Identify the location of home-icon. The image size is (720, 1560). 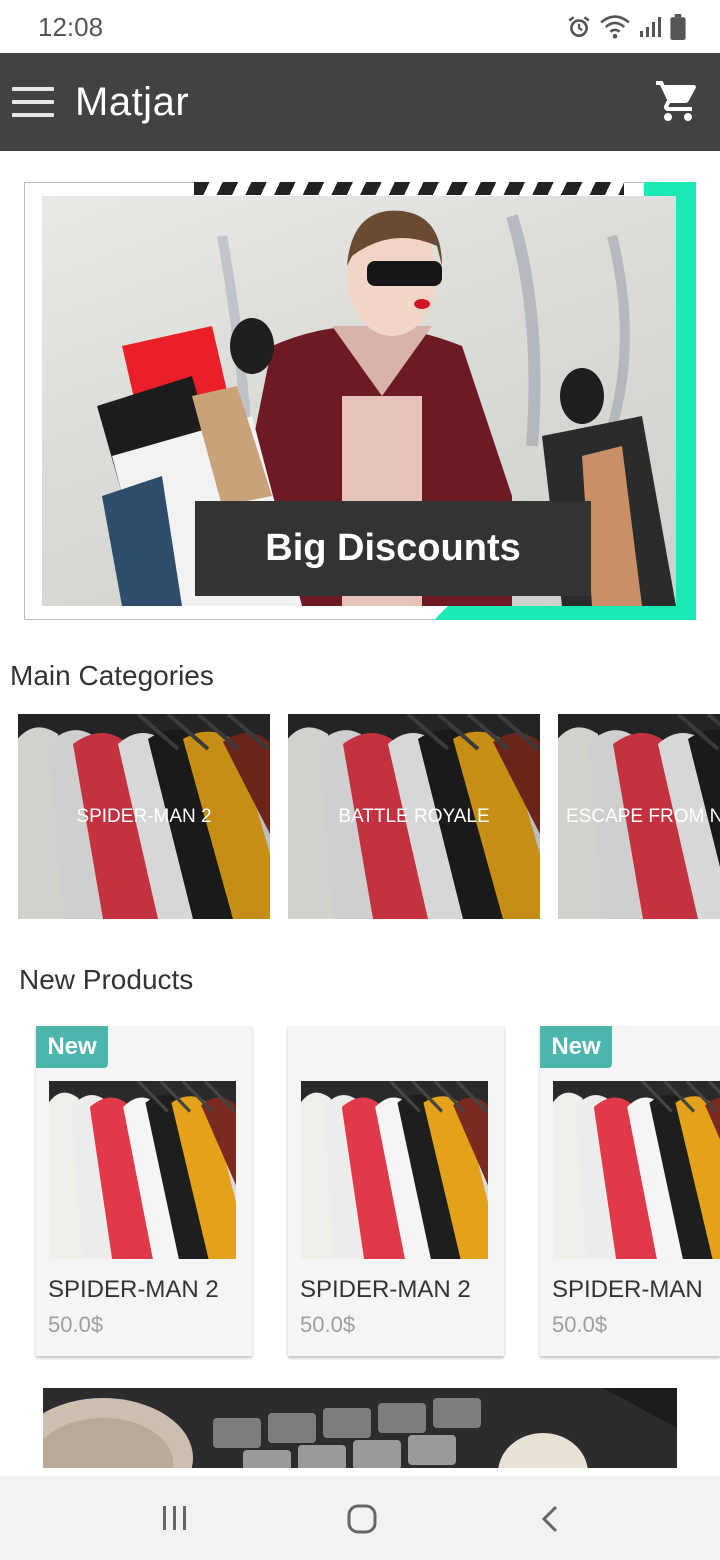
(362, 1519).